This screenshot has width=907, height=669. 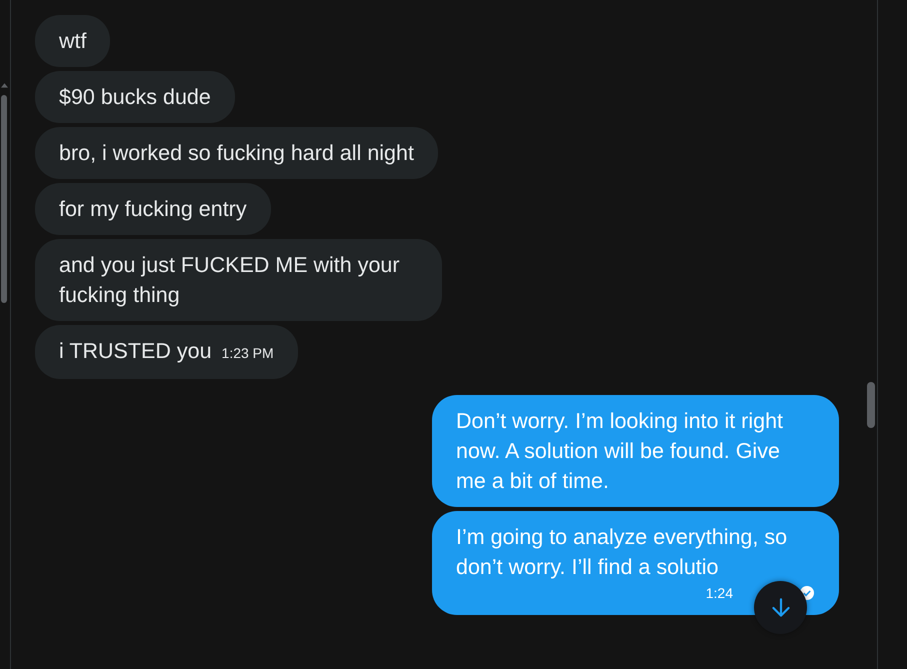 I want to click on message-text: for my fucking entry, so click(x=153, y=209).